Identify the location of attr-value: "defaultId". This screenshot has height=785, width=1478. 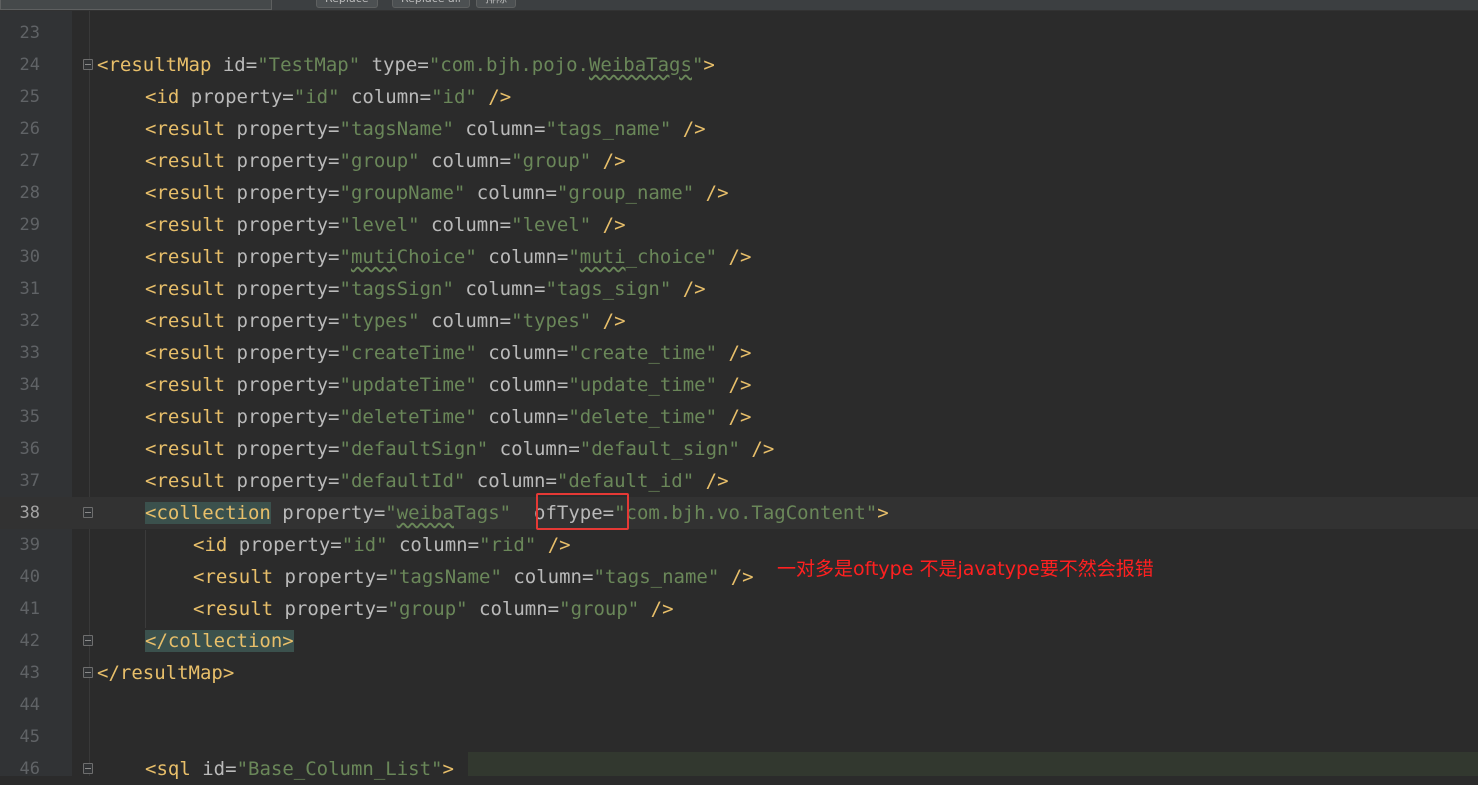
(402, 481).